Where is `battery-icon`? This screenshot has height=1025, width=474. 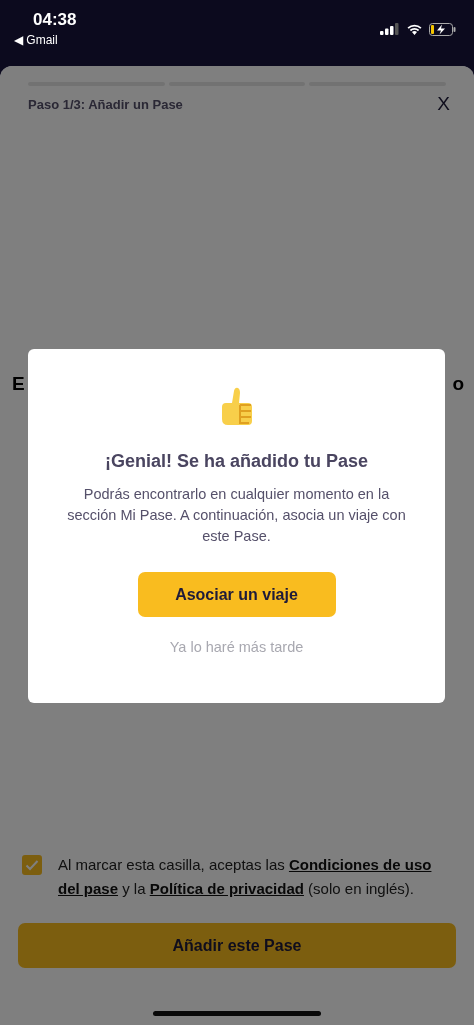 battery-icon is located at coordinates (442, 29).